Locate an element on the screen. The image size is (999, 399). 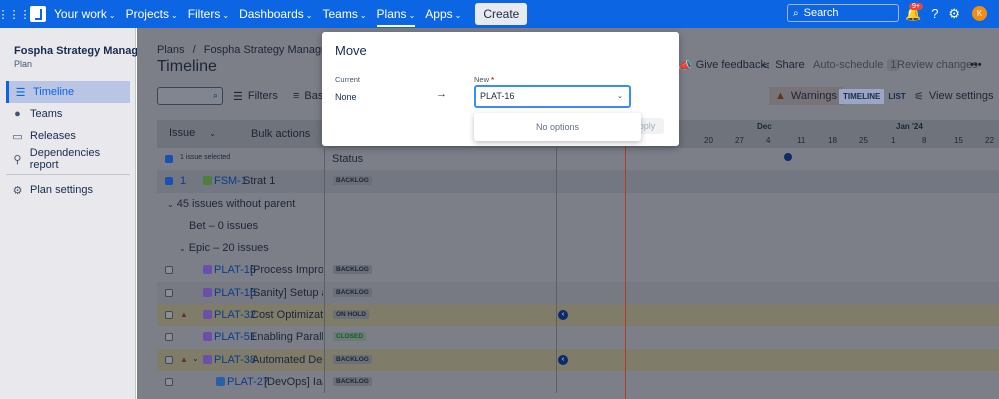
nav-your-work: Your work ⌄ is located at coordinates (85, 14).